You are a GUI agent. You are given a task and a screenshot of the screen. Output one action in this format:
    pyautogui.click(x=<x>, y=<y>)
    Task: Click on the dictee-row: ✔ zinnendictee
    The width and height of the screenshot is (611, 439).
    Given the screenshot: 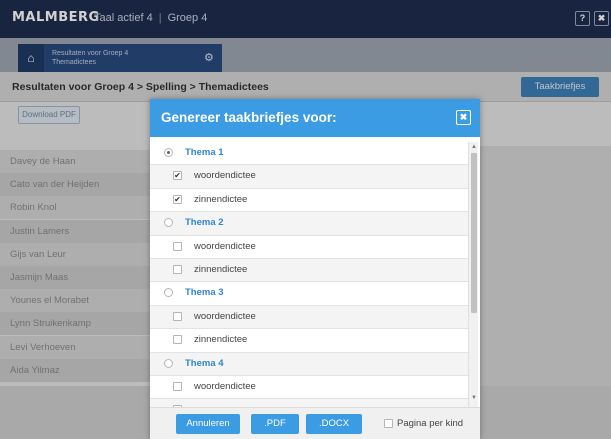 What is the action you would take?
    pyautogui.click(x=309, y=201)
    